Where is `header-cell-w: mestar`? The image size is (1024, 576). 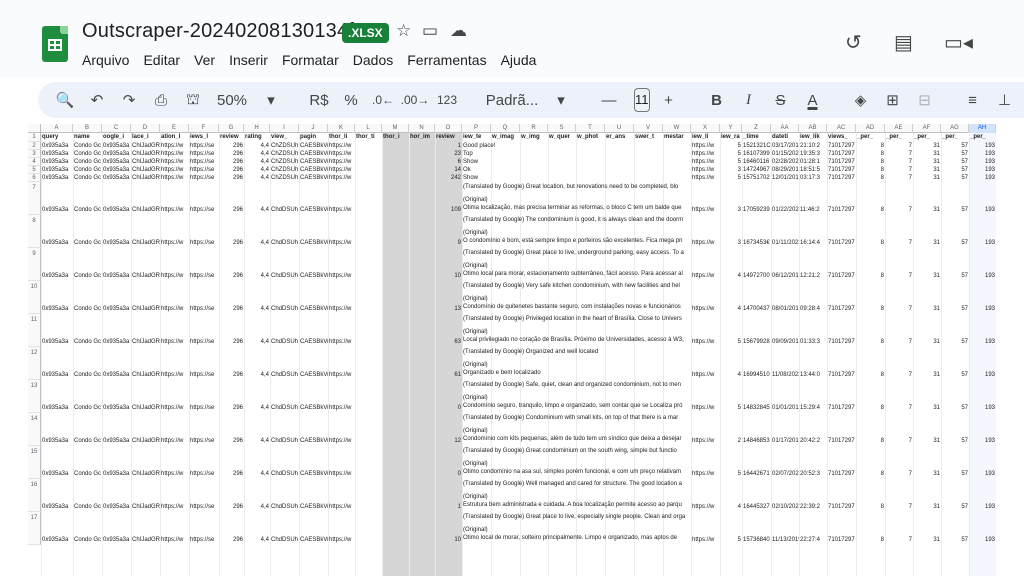 header-cell-w: mestar is located at coordinates (677, 137).